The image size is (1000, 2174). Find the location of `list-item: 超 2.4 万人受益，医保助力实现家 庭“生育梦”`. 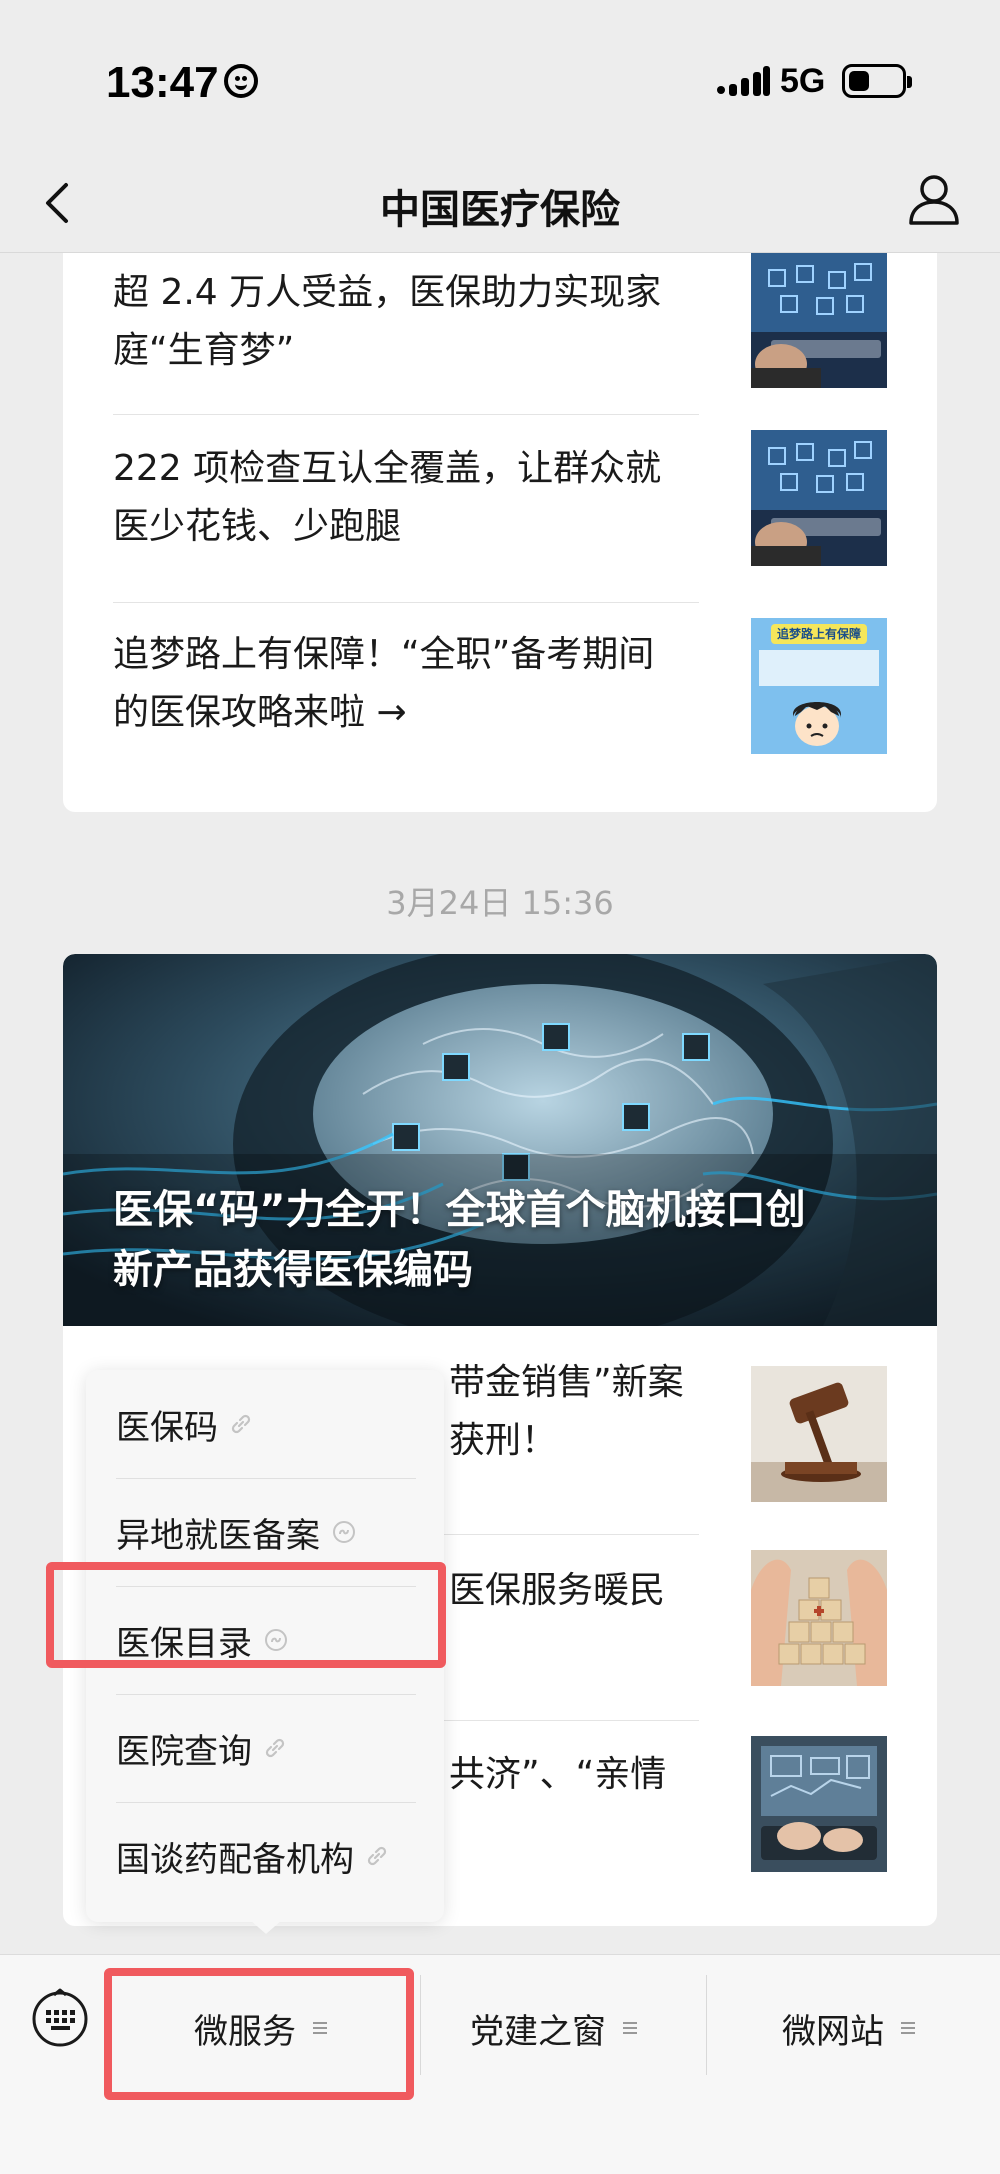

list-item: 超 2.4 万人受益，医保助力实现家 庭“生育梦” is located at coordinates (500, 352).